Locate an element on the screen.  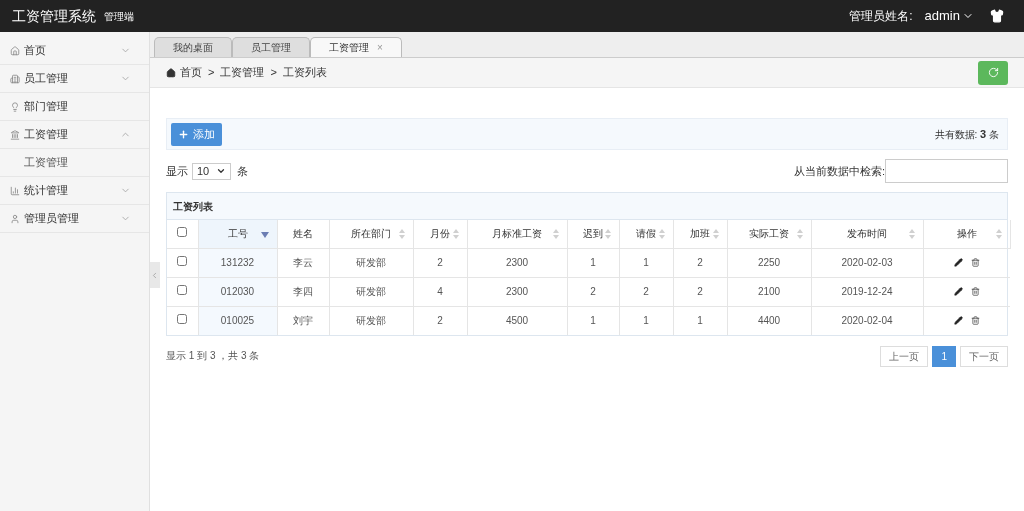
page-button: 下一页 is located at coordinates (984, 356).